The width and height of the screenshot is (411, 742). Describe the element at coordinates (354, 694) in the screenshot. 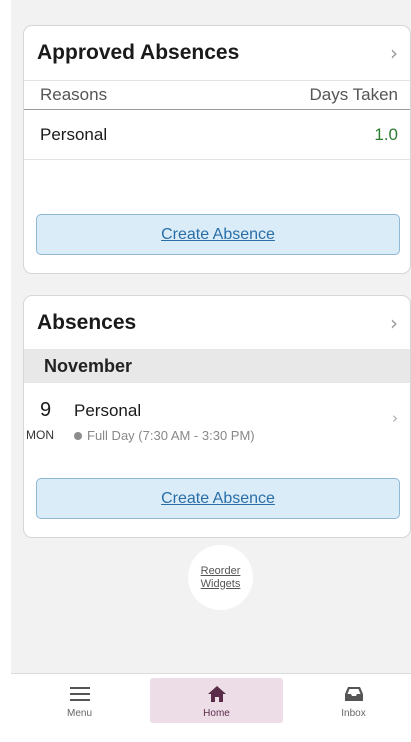

I see `inbox-icon` at that location.